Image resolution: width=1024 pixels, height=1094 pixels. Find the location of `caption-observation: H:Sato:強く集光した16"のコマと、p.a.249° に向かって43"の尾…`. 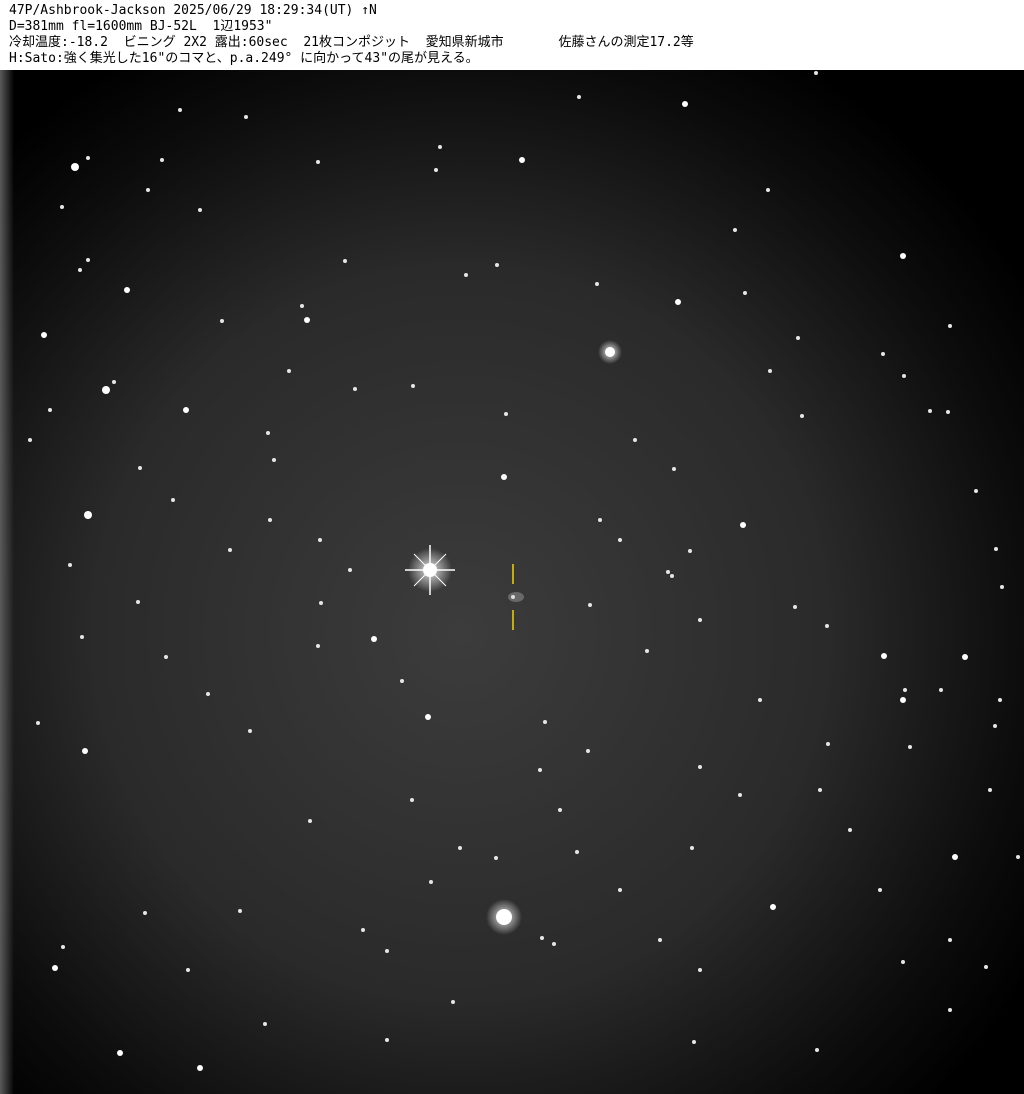

caption-observation: H:Sato:強く集光した16"のコマと、p.a.249° に向かって43"の尾… is located at coordinates (244, 58).